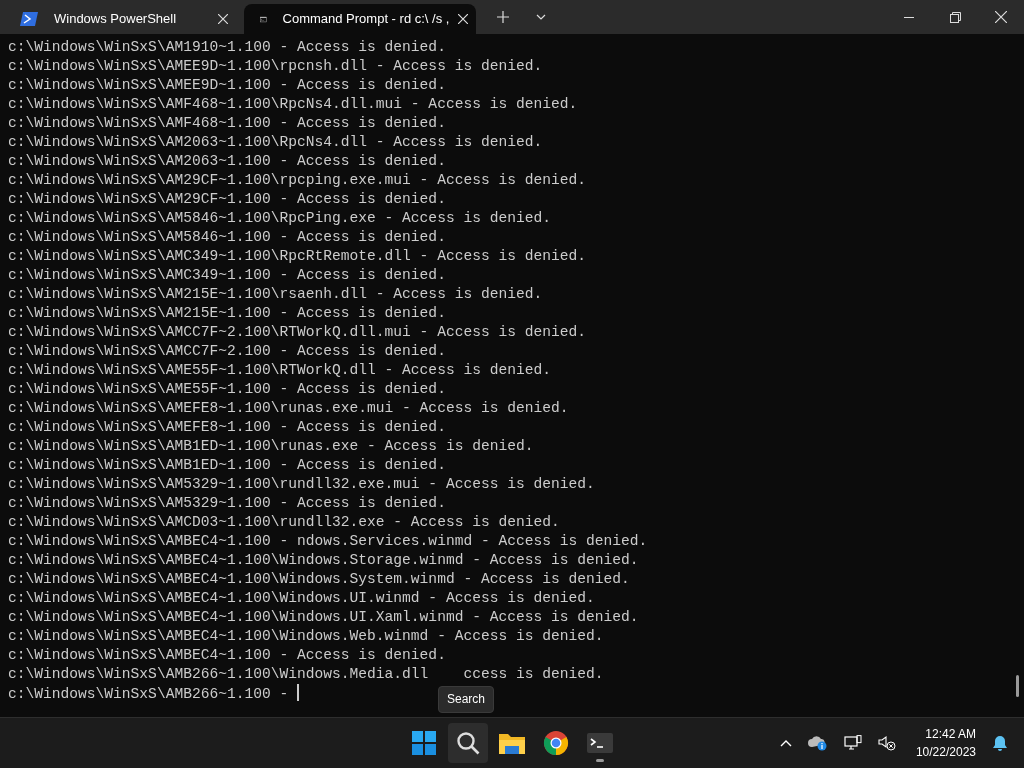 The height and width of the screenshot is (768, 1024). Describe the element at coordinates (280, 218) in the screenshot. I see `console-line: c:\Windows\WinSxS\AM5846~1.100\RpcPing.exe - Access is denied.` at that location.